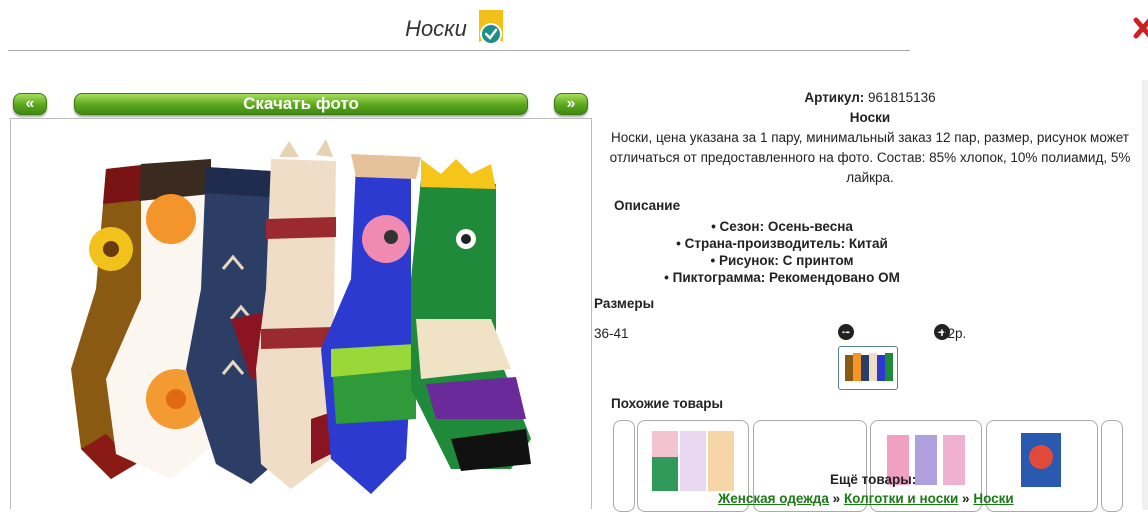 The height and width of the screenshot is (512, 1148). I want to click on description-heading: Описание, so click(647, 205).